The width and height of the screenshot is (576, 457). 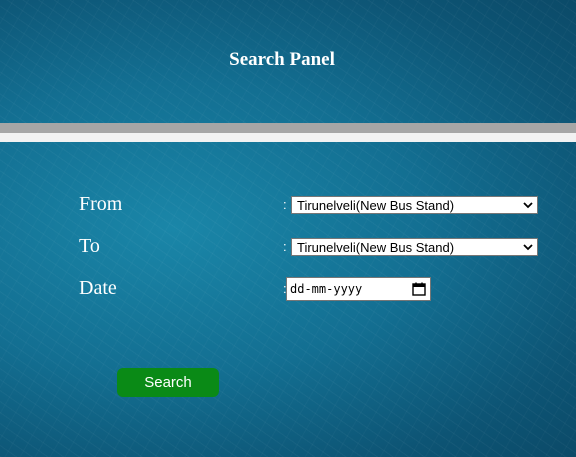 What do you see at coordinates (282, 59) in the screenshot?
I see `page-title: Search Panel` at bounding box center [282, 59].